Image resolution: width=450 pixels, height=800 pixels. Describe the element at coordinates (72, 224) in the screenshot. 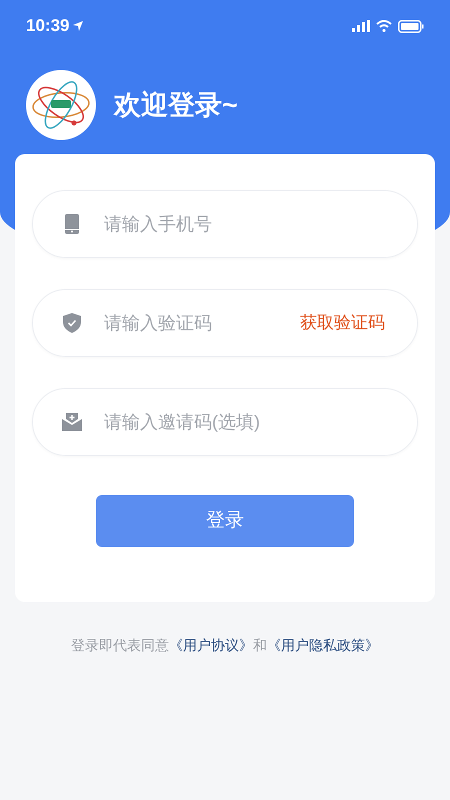

I see `phone-icon` at that location.